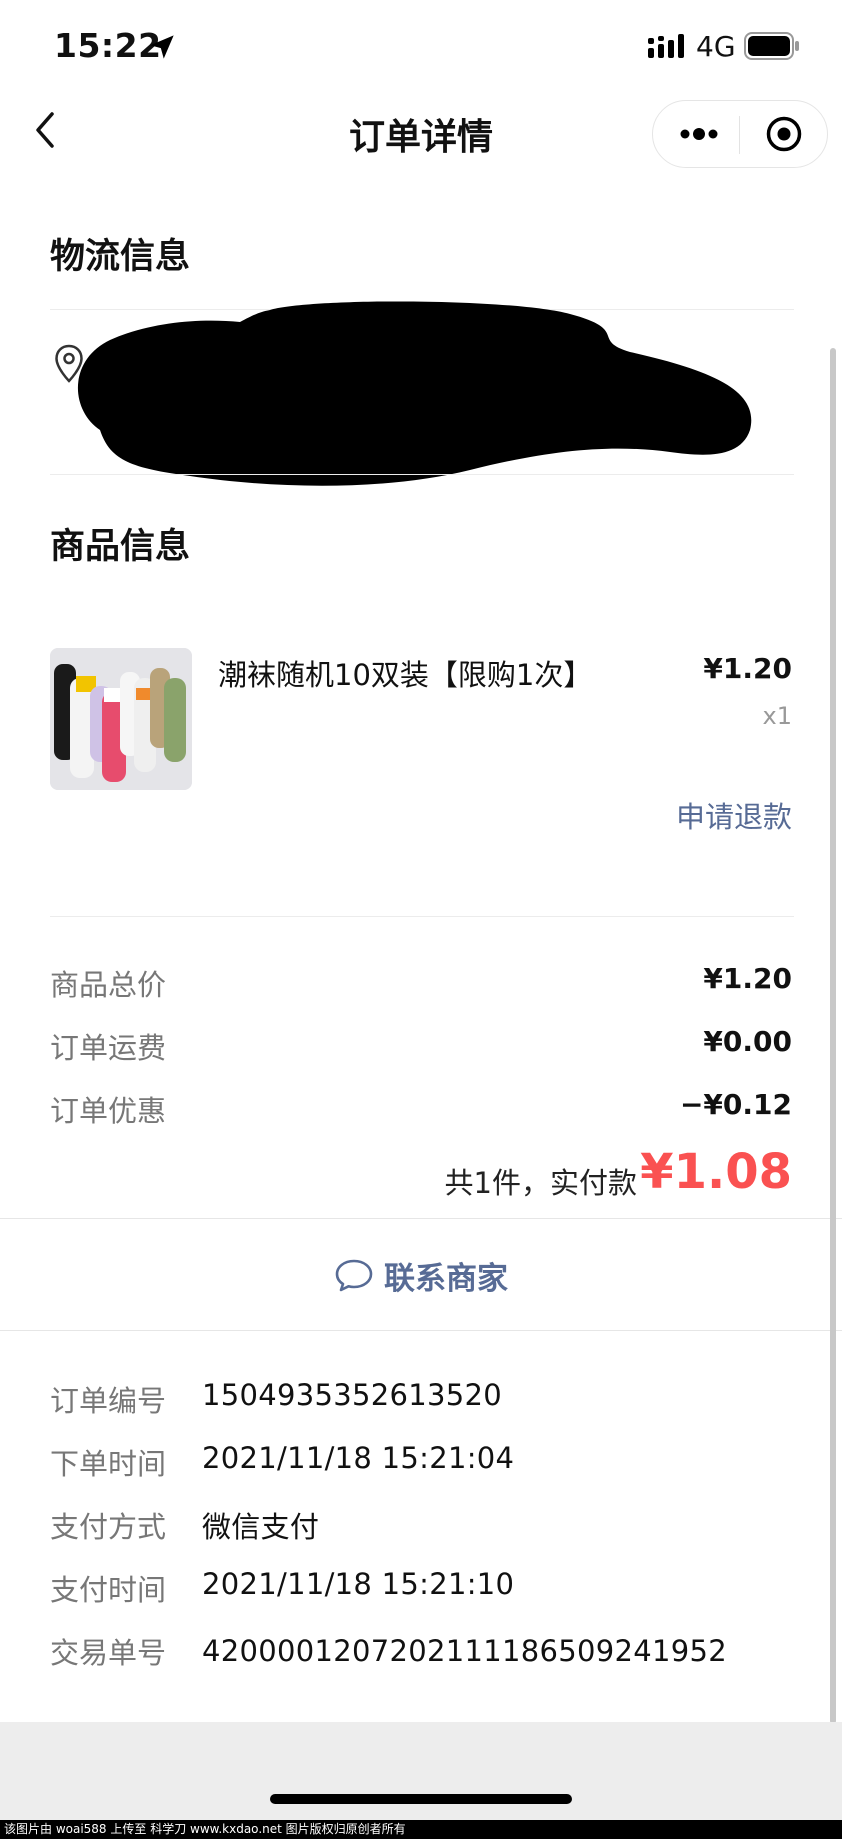  What do you see at coordinates (108, 1464) in the screenshot?
I see `order-time-label: 下单时间` at bounding box center [108, 1464].